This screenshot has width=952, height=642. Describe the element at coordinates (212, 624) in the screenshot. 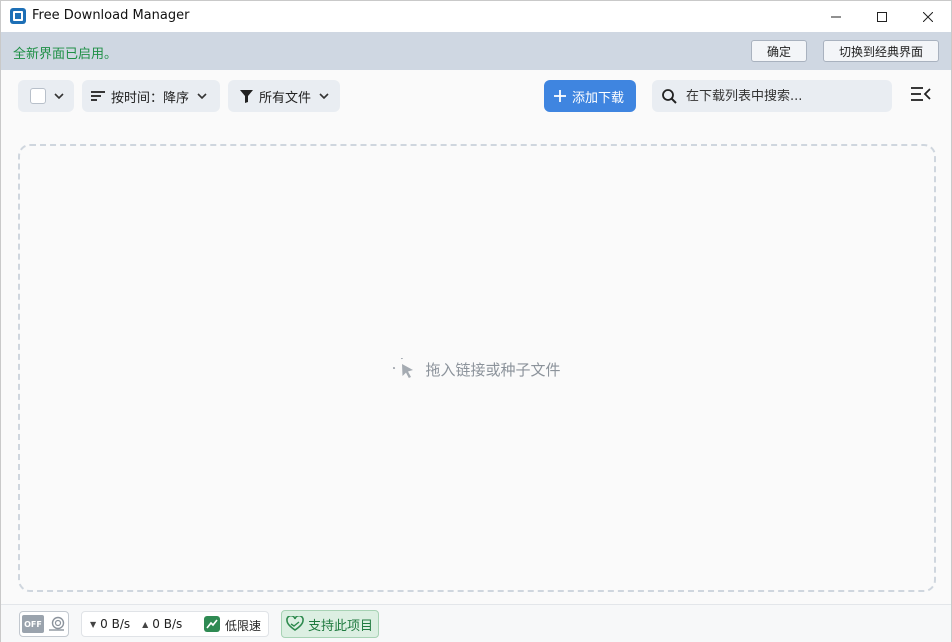

I see `chart-up-icon` at that location.